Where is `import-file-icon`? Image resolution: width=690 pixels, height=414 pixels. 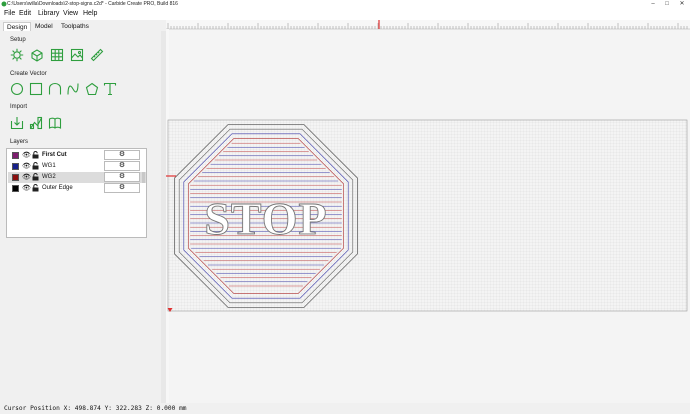 import-file-icon is located at coordinates (17, 123).